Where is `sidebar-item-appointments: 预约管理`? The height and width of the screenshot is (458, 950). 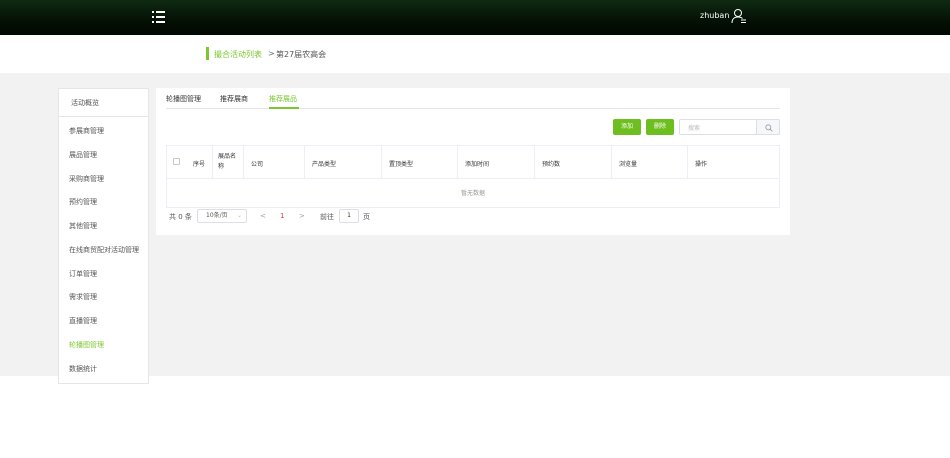 sidebar-item-appointments: 预约管理 is located at coordinates (83, 202).